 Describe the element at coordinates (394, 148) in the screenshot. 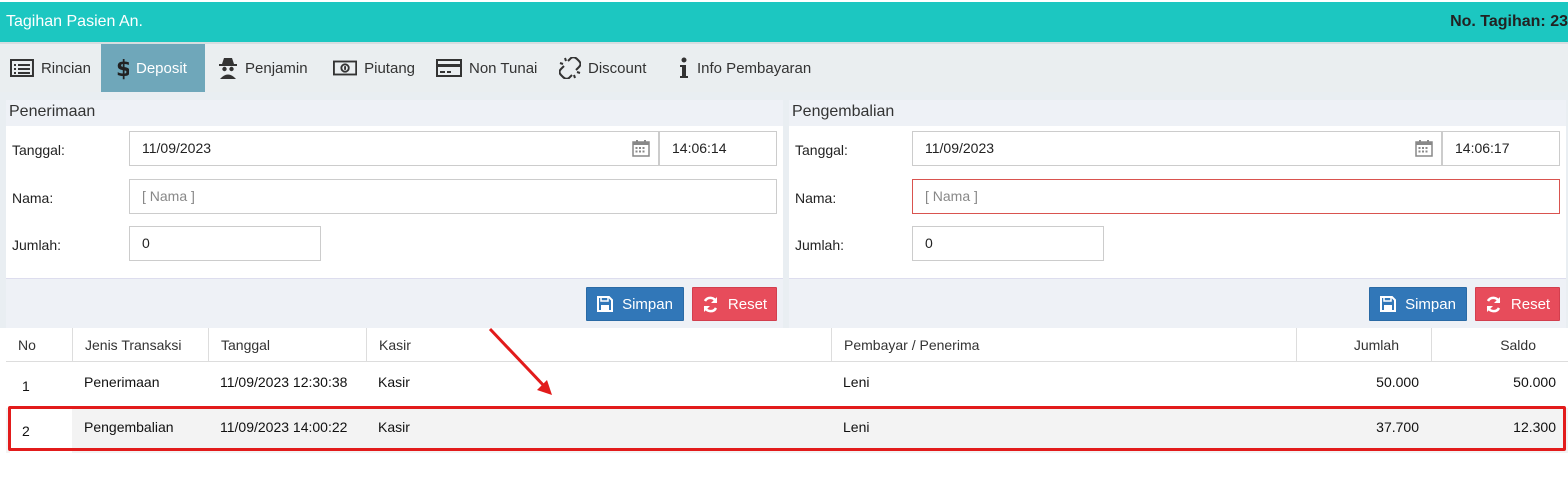

I see `penerimaan-tanggal-input: 11/09/2023` at that location.